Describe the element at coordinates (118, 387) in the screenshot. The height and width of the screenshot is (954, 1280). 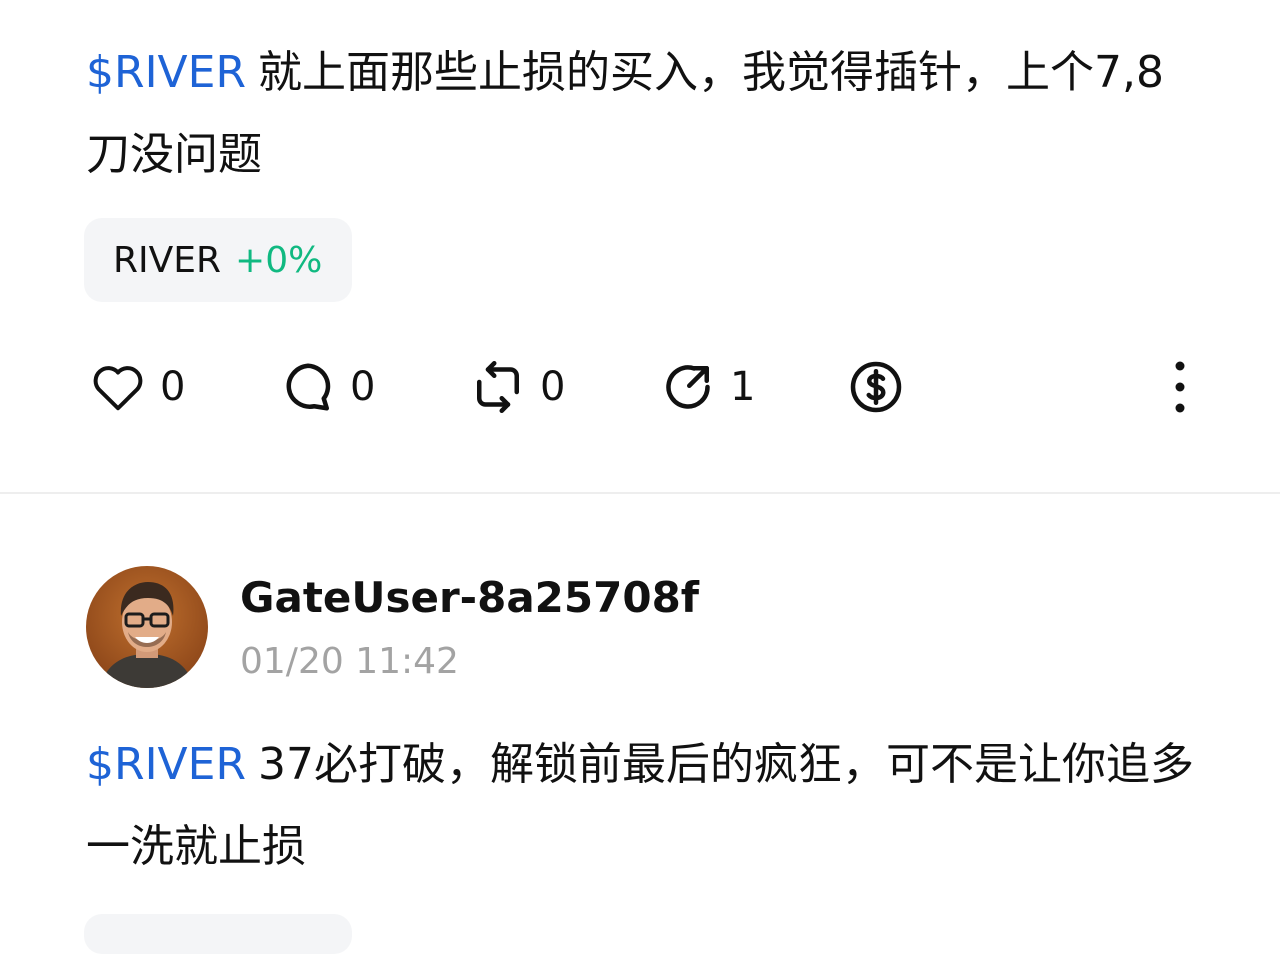
I see `heart-icon` at that location.